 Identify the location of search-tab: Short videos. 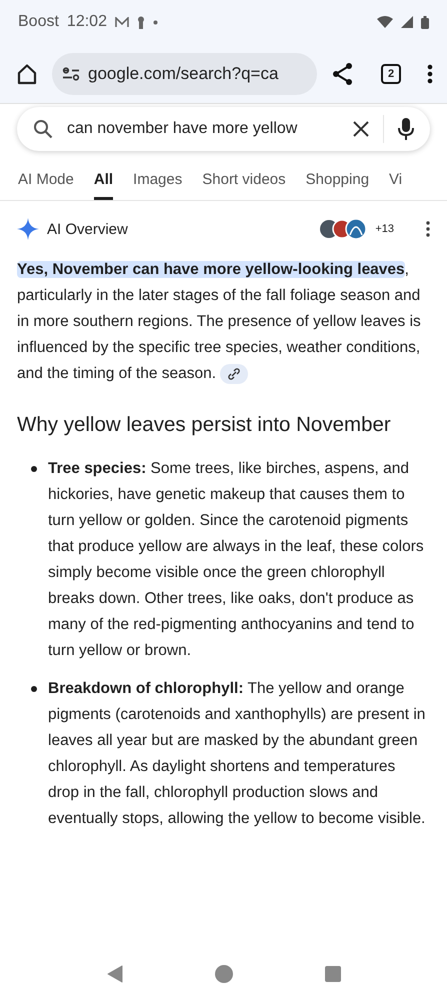
(244, 182).